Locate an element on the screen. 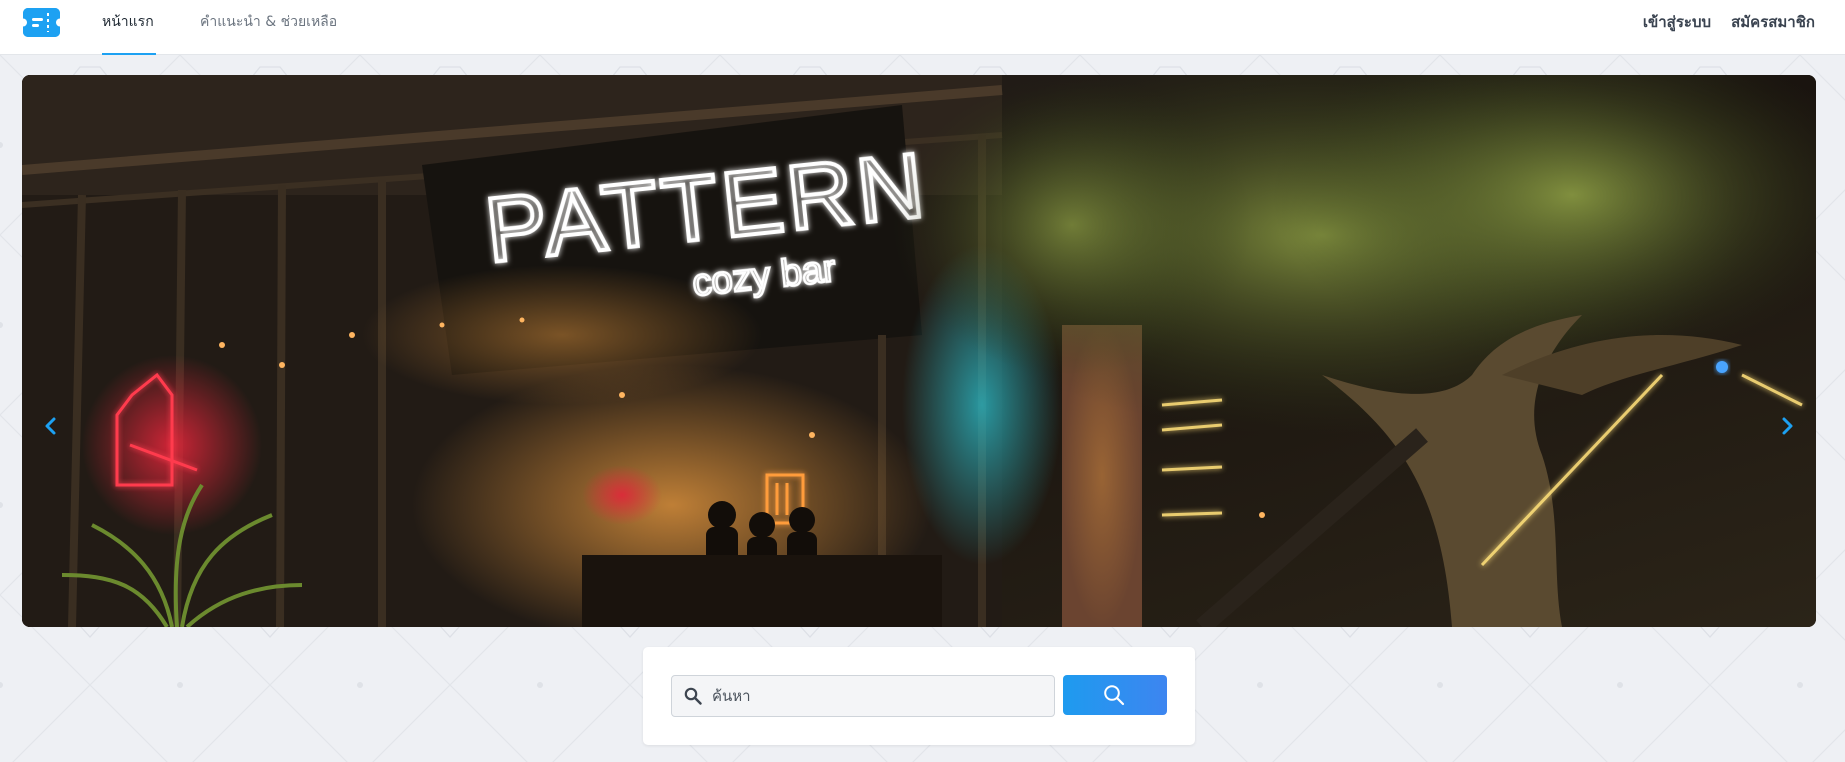 This screenshot has width=1845, height=762. chevron-left-icon is located at coordinates (50, 426).